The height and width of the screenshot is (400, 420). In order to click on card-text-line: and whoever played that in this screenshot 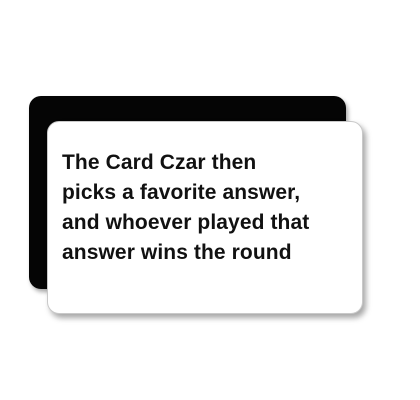, I will do `click(186, 222)`.